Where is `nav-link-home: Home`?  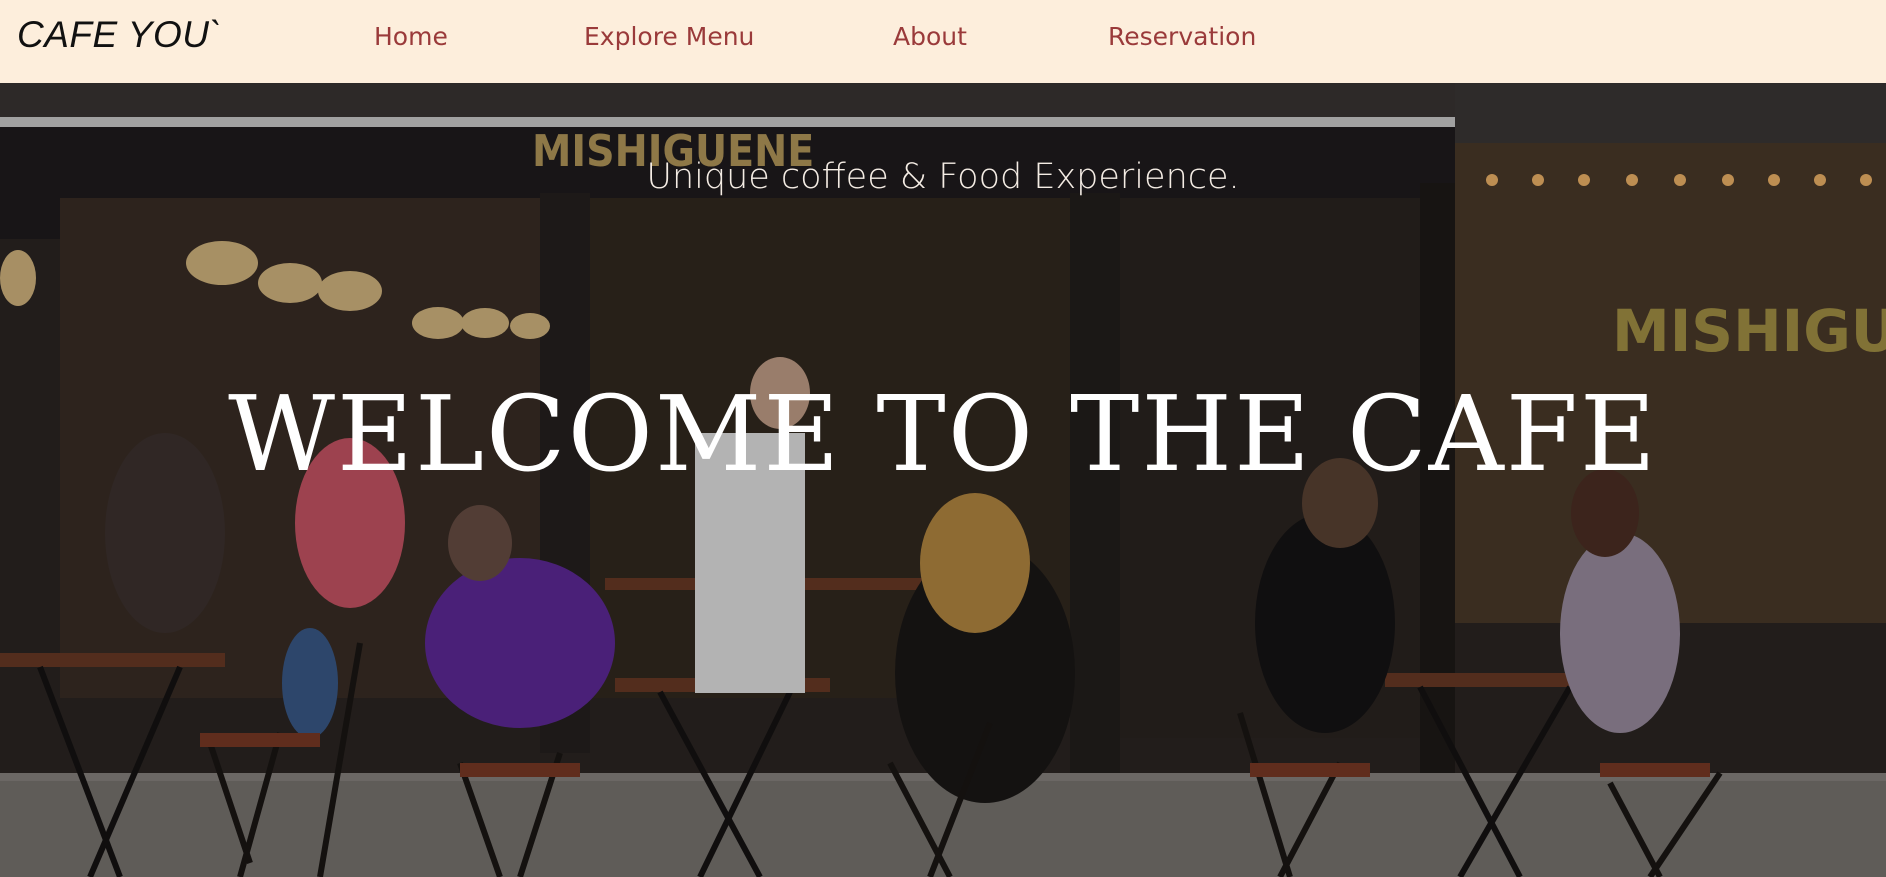 nav-link-home: Home is located at coordinates (411, 36).